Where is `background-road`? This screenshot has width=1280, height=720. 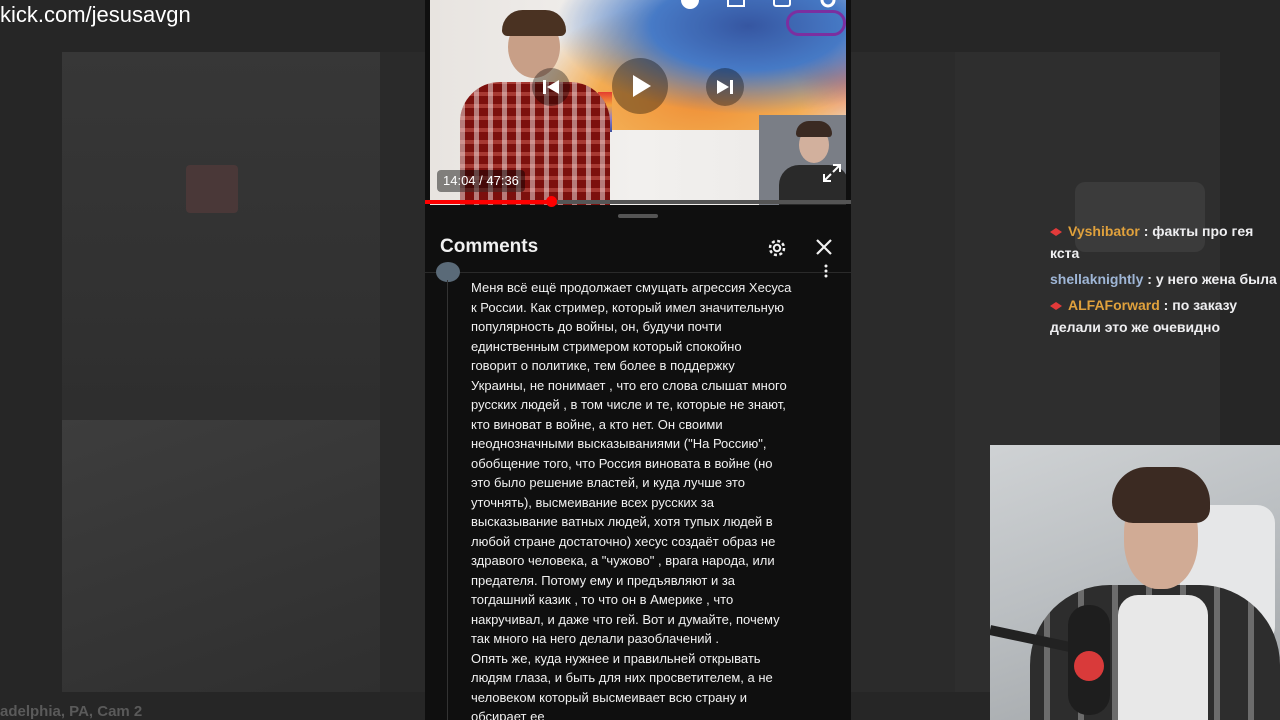 background-road is located at coordinates (221, 556).